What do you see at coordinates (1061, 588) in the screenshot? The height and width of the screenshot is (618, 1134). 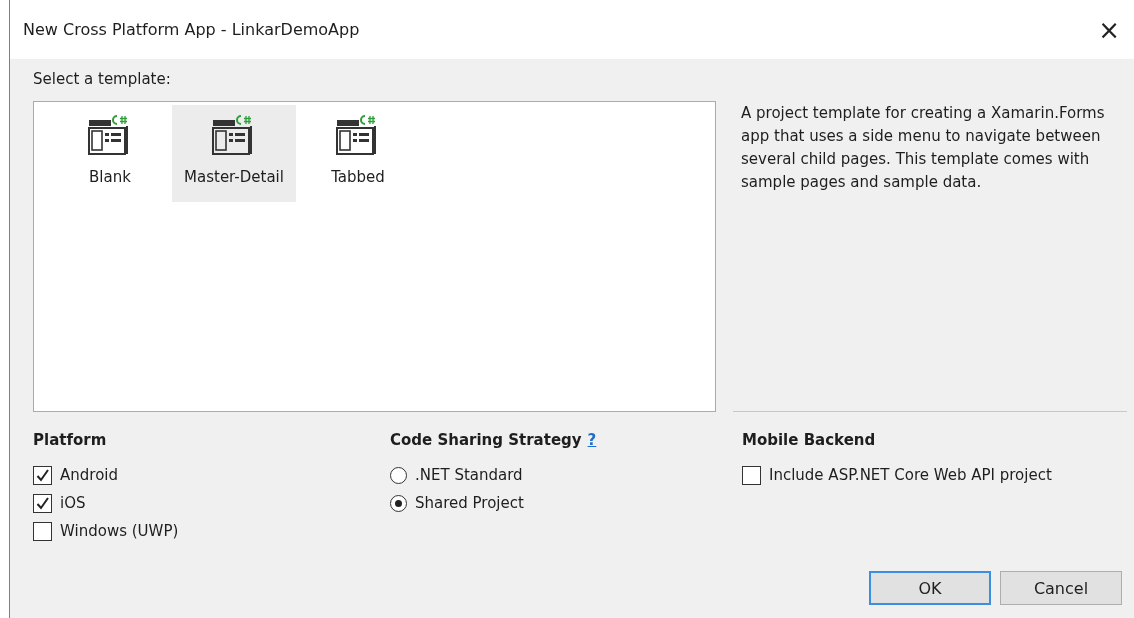 I see `cancel-button: Cancel` at bounding box center [1061, 588].